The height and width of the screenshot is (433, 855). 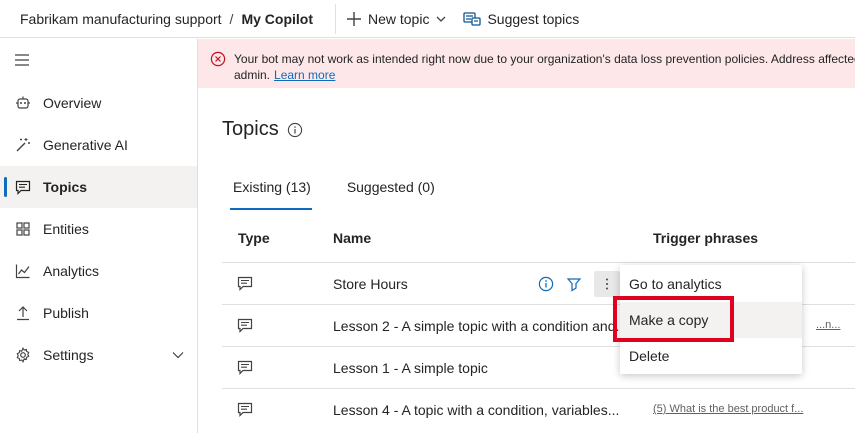 I want to click on test-topic-icon, so click(x=574, y=284).